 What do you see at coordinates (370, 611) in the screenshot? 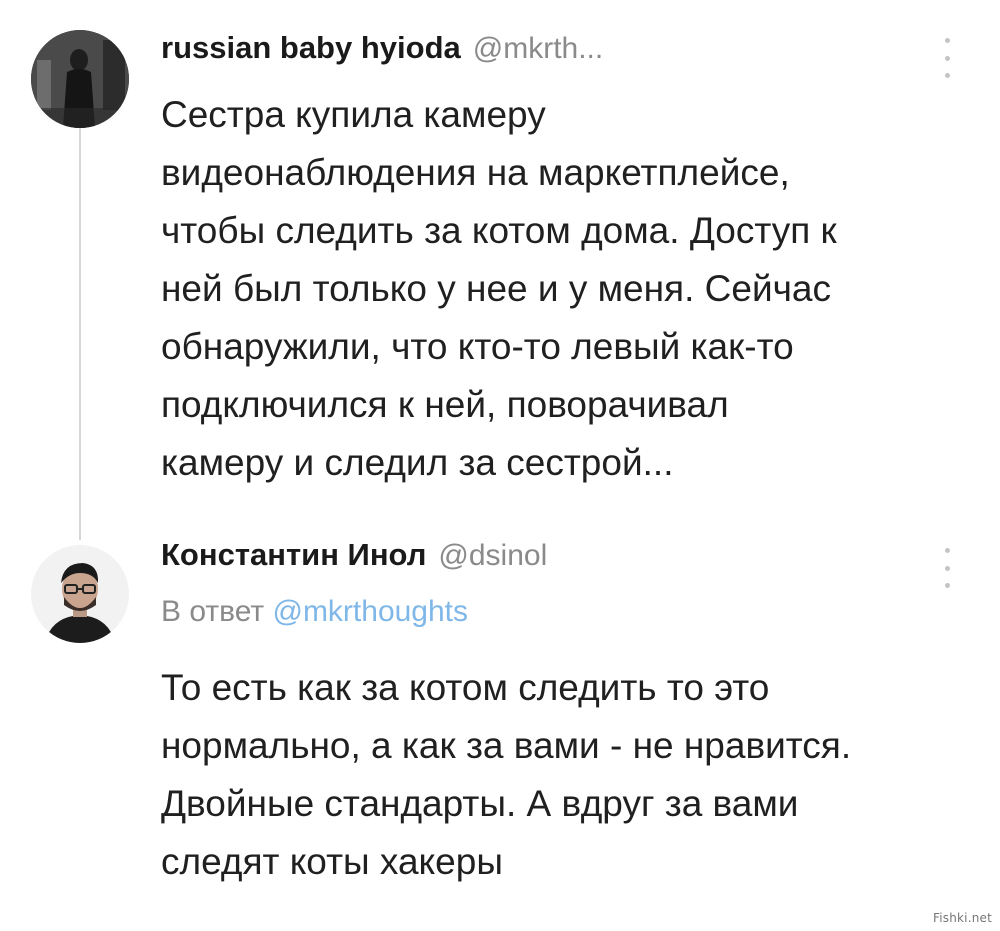
I see `reply-handle-link: @mkrthoughts` at bounding box center [370, 611].